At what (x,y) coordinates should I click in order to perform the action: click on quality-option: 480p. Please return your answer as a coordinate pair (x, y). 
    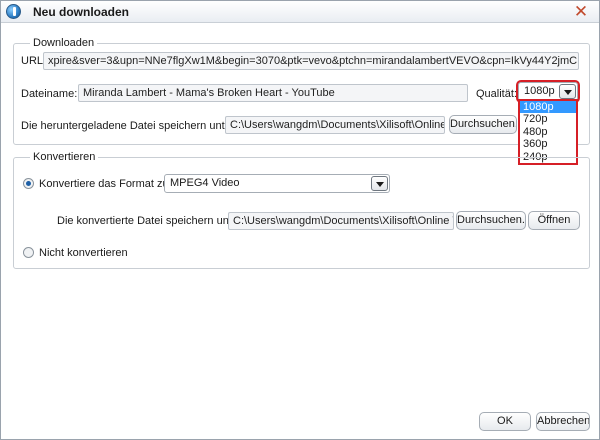
    Looking at the image, I should click on (548, 132).